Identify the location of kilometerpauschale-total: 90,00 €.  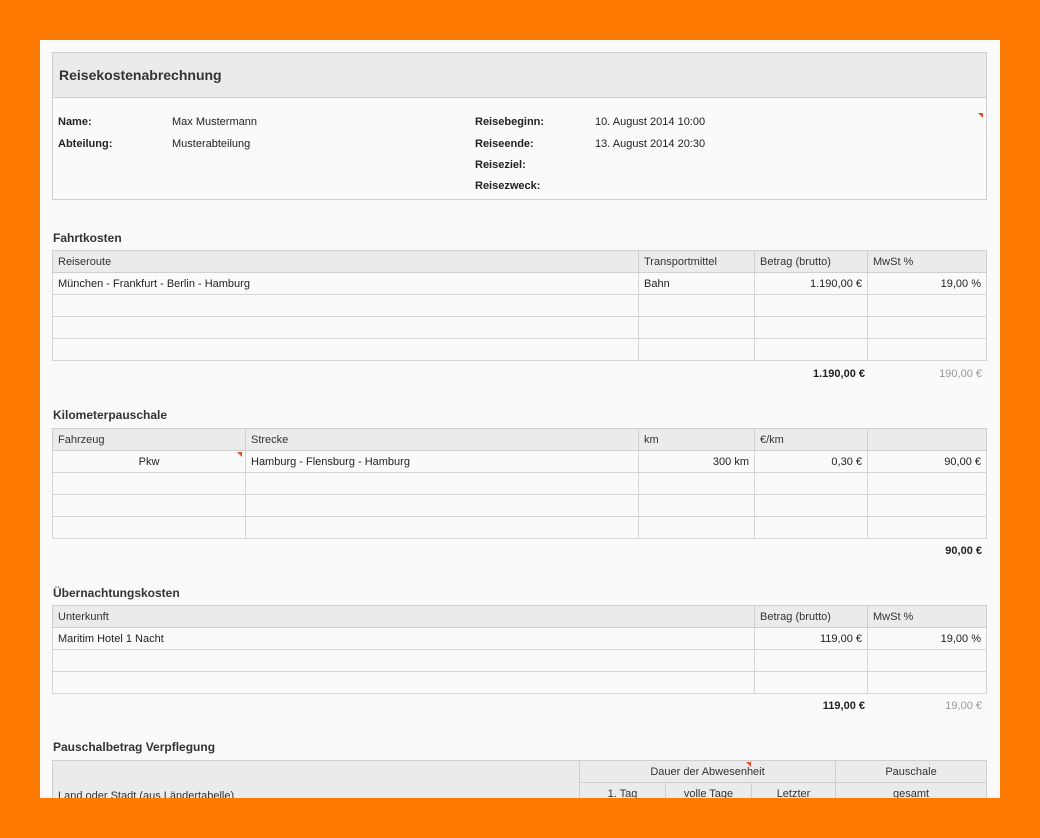
(963, 551).